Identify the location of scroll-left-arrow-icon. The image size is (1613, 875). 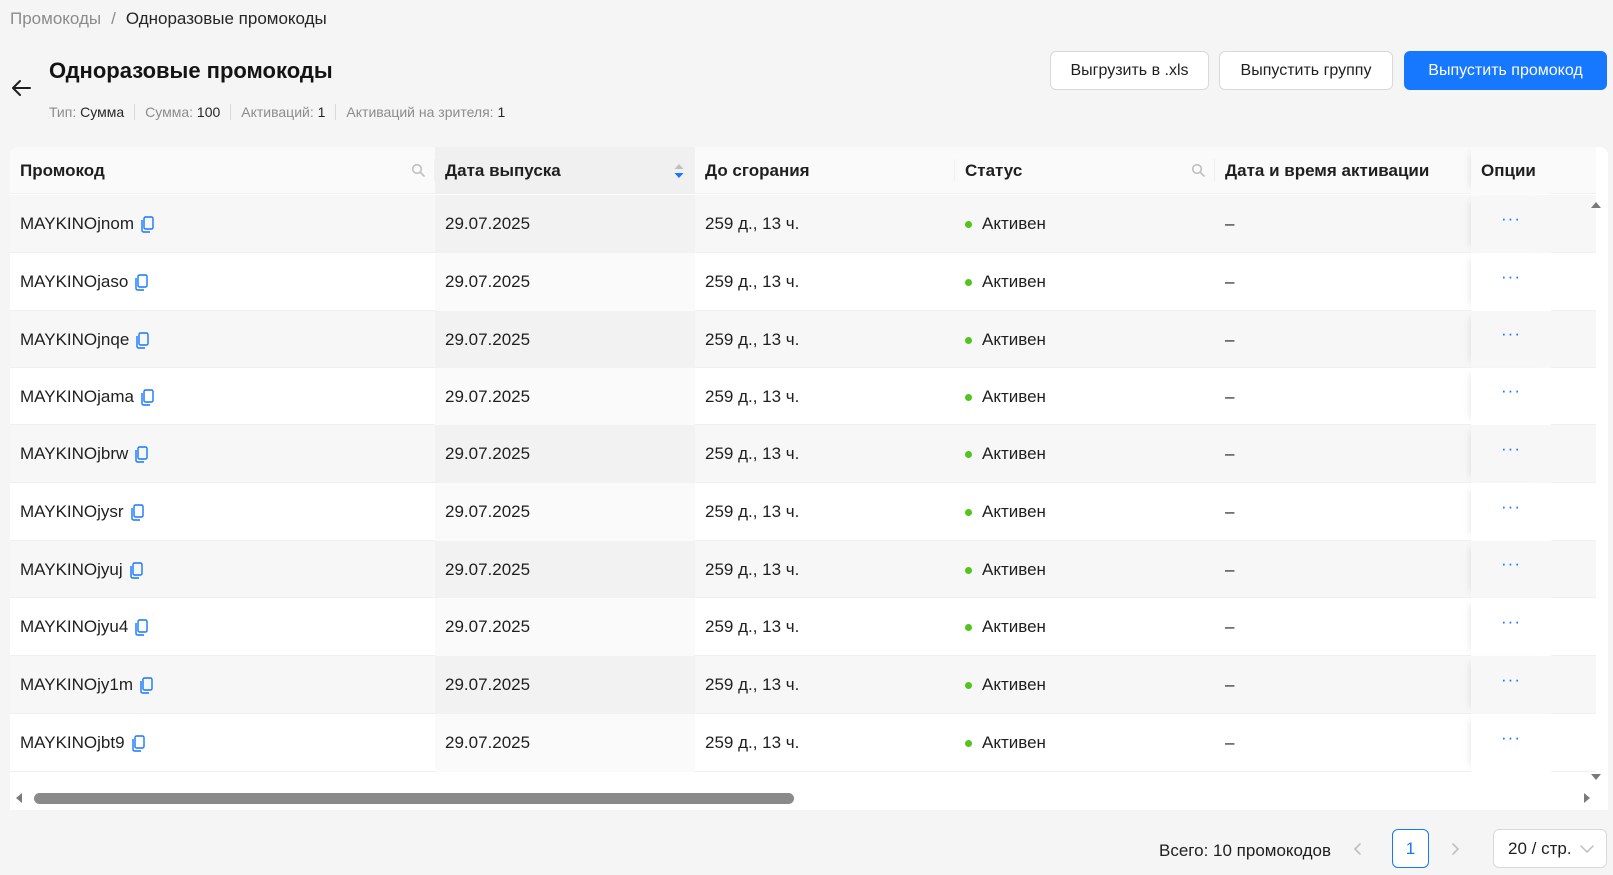
(19, 798).